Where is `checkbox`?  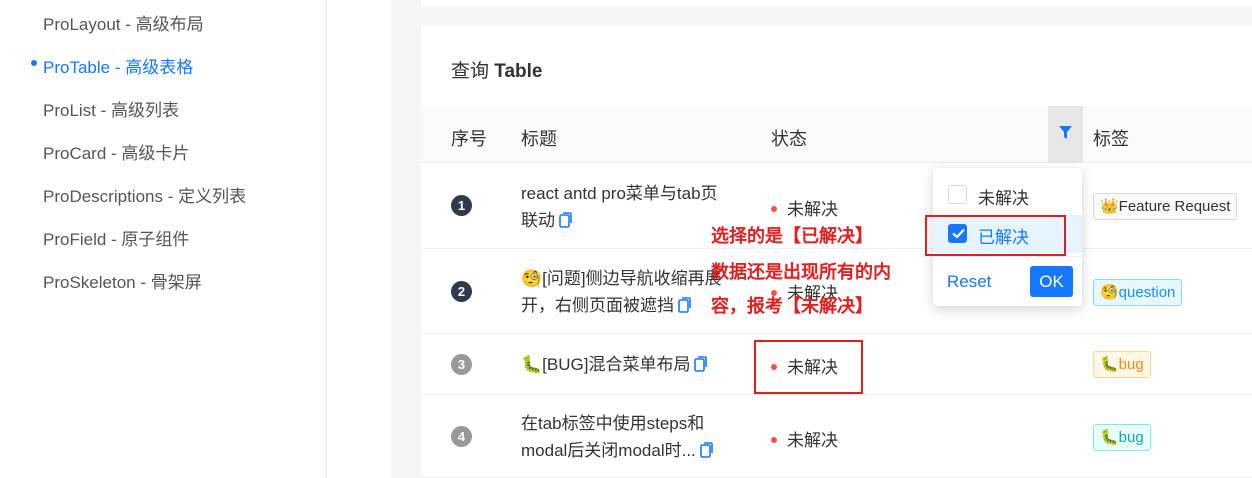 checkbox is located at coordinates (957, 194).